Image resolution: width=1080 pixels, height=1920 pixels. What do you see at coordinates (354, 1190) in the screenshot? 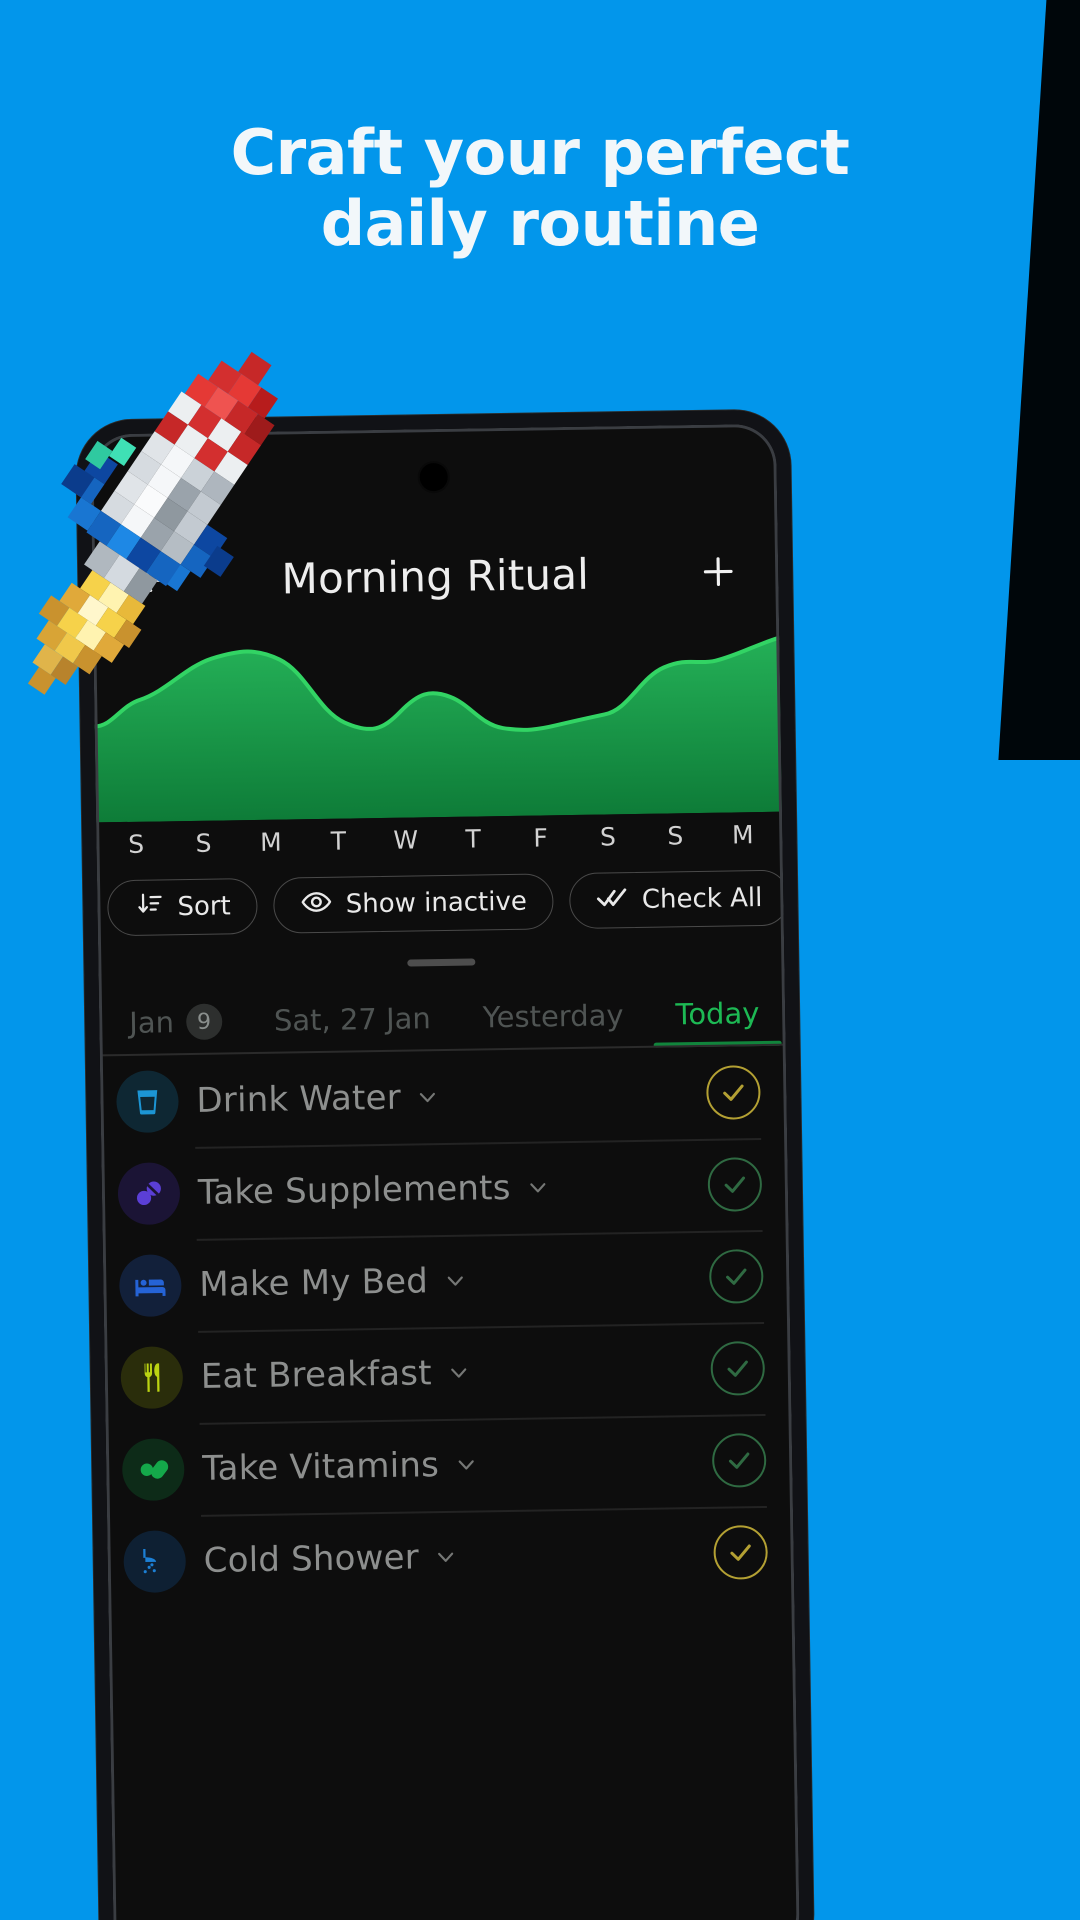
I see `habit-name: Take Supplements` at bounding box center [354, 1190].